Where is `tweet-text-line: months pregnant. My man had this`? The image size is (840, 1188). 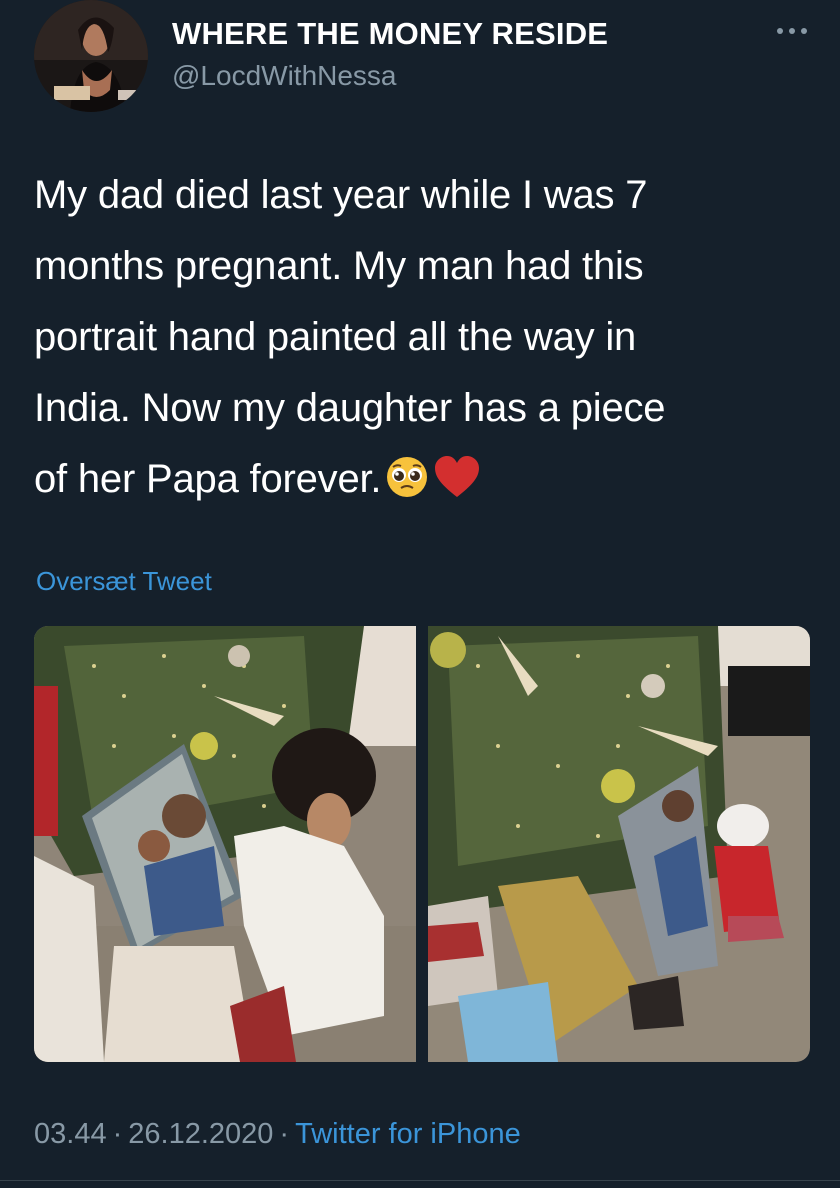
tweet-text-line: months pregnant. My man had this is located at coordinates (339, 266).